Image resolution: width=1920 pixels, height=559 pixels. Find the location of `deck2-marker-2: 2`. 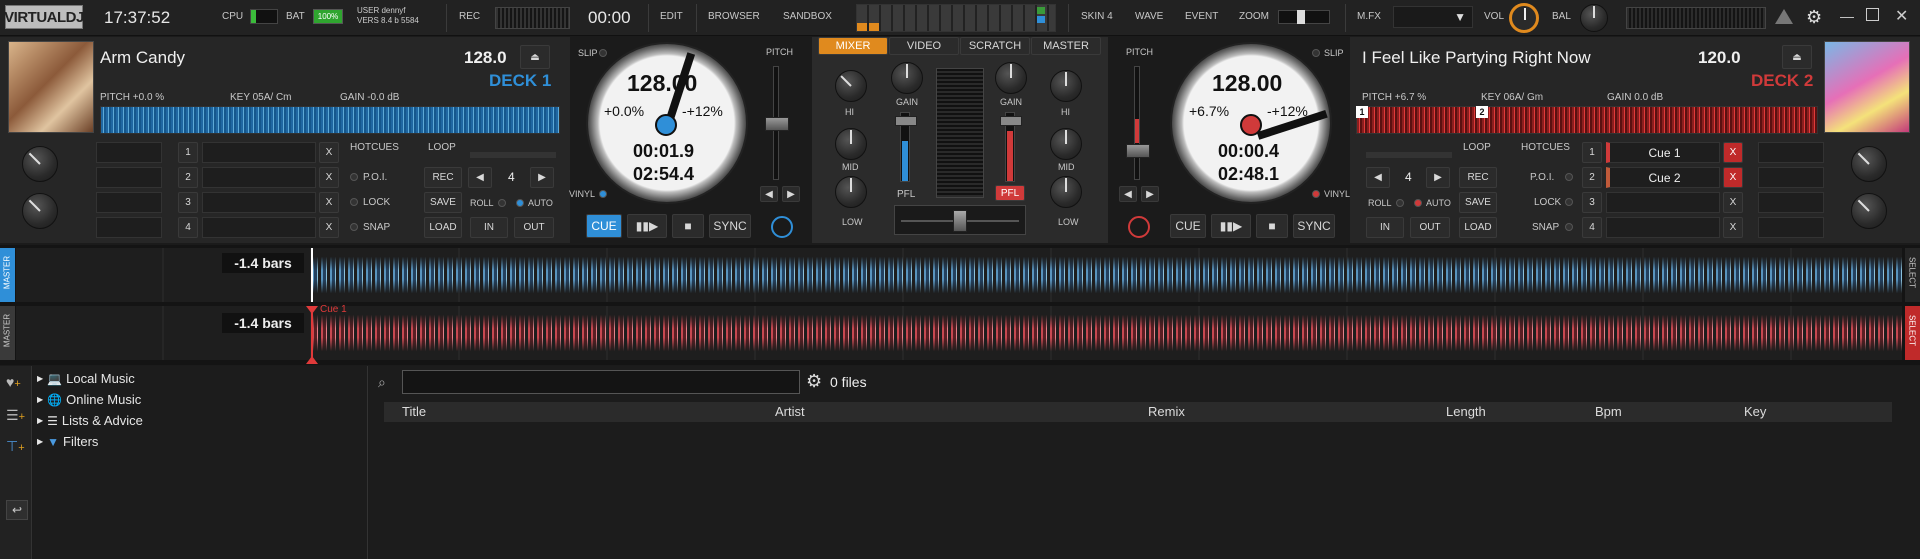

deck2-marker-2: 2 is located at coordinates (1482, 112).